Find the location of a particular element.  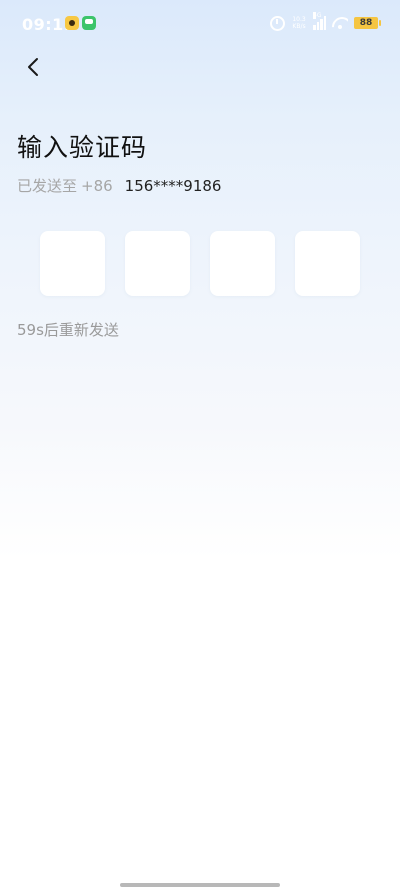

chevron-left-icon is located at coordinates (33, 67).